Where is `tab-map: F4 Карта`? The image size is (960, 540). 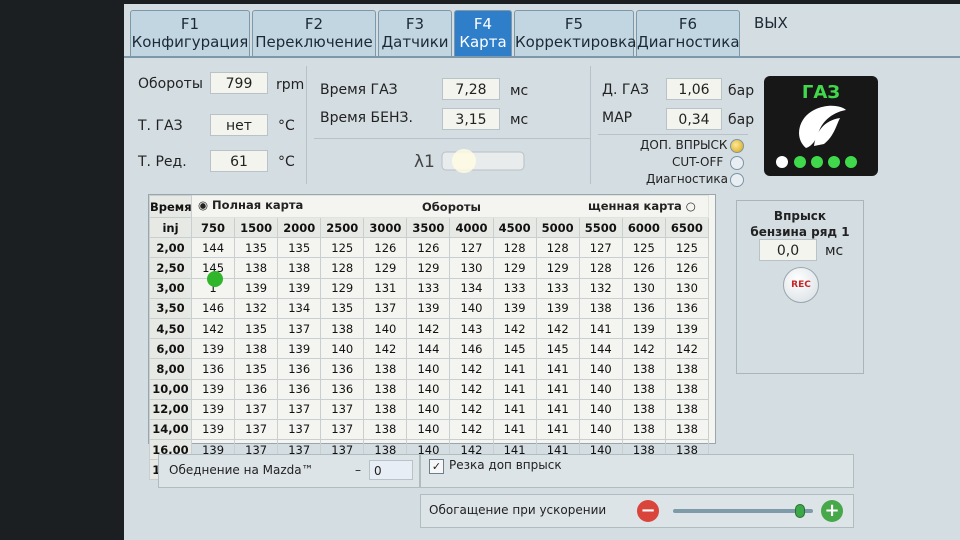
tab-map: F4 Карта is located at coordinates (483, 33).